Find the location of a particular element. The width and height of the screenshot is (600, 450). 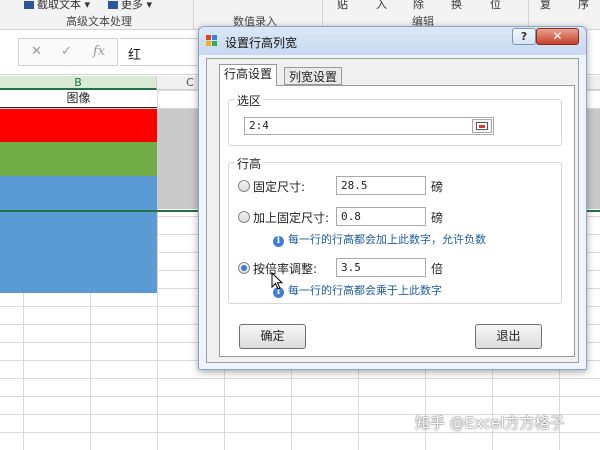

add-size-unit: 磅 is located at coordinates (437, 218).